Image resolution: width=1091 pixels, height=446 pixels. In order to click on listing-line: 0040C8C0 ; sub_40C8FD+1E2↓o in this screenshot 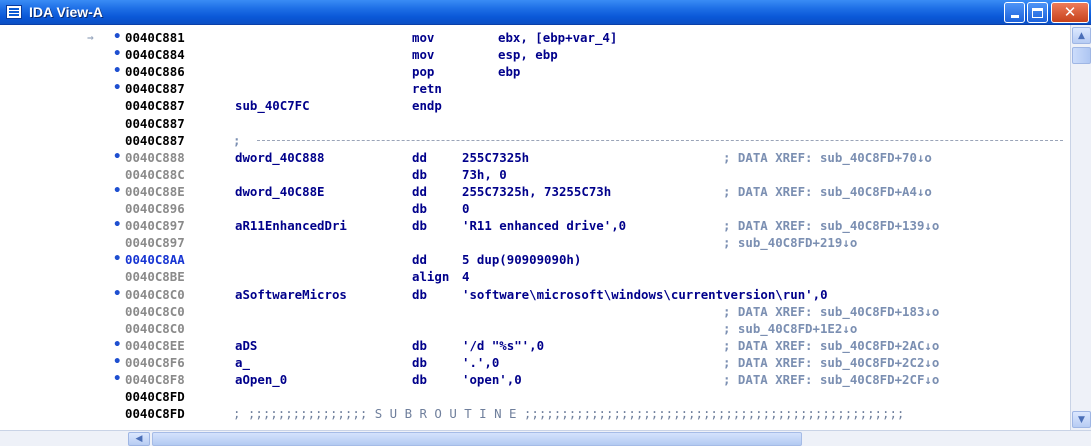, I will do `click(535, 328)`.